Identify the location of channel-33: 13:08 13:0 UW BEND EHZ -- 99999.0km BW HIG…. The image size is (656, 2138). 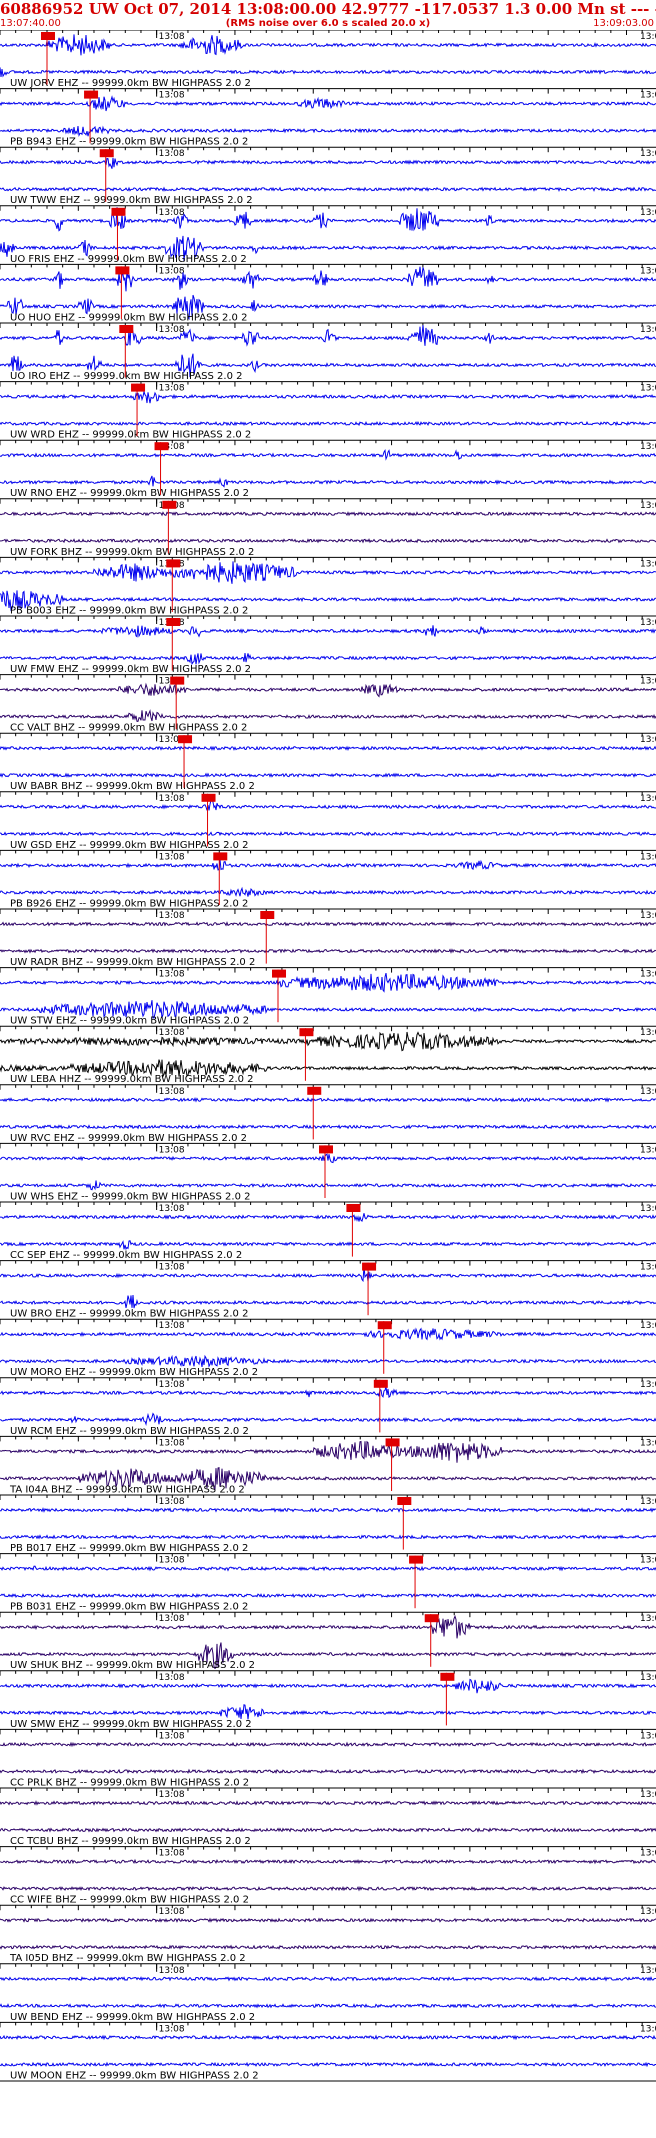
(328, 1993).